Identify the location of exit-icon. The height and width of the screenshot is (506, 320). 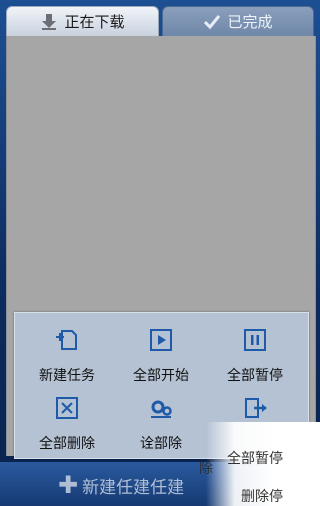
(256, 408).